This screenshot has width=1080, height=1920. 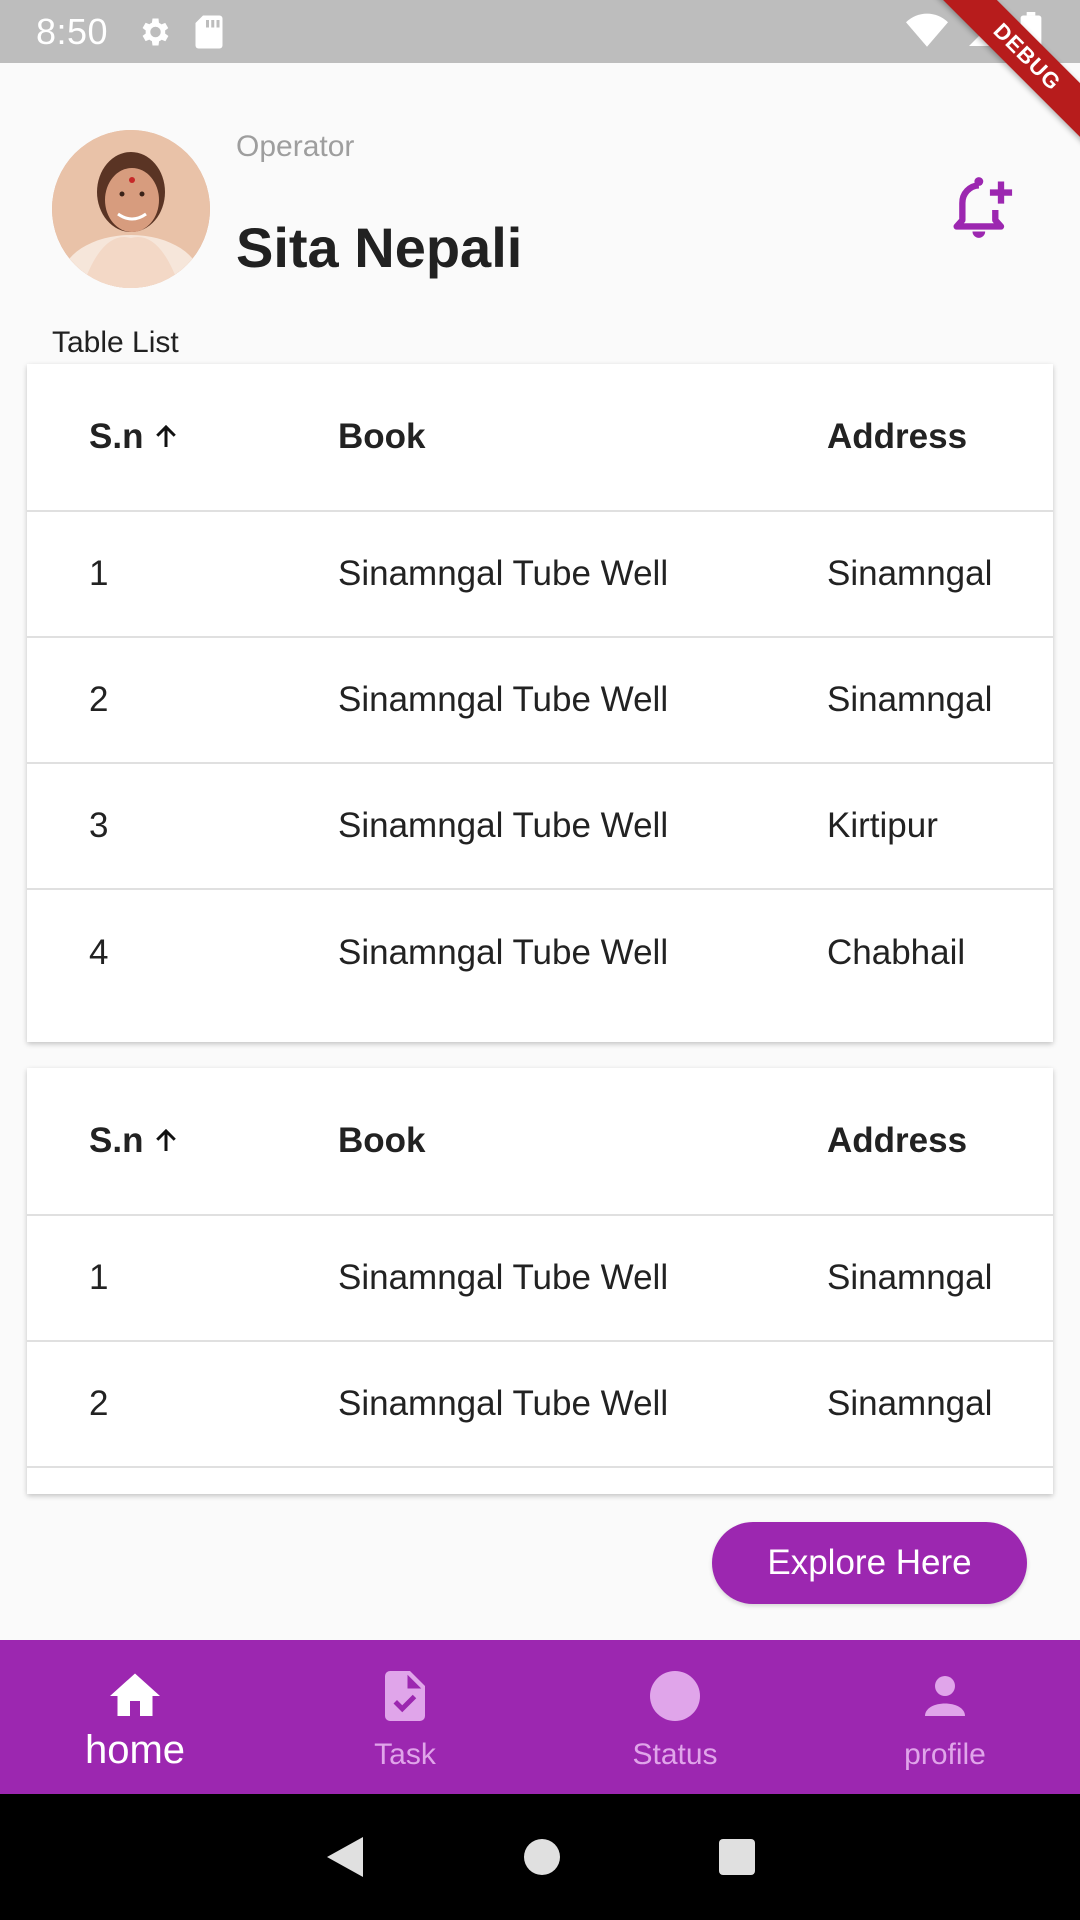 I want to click on wifi-icon, so click(x=927, y=30).